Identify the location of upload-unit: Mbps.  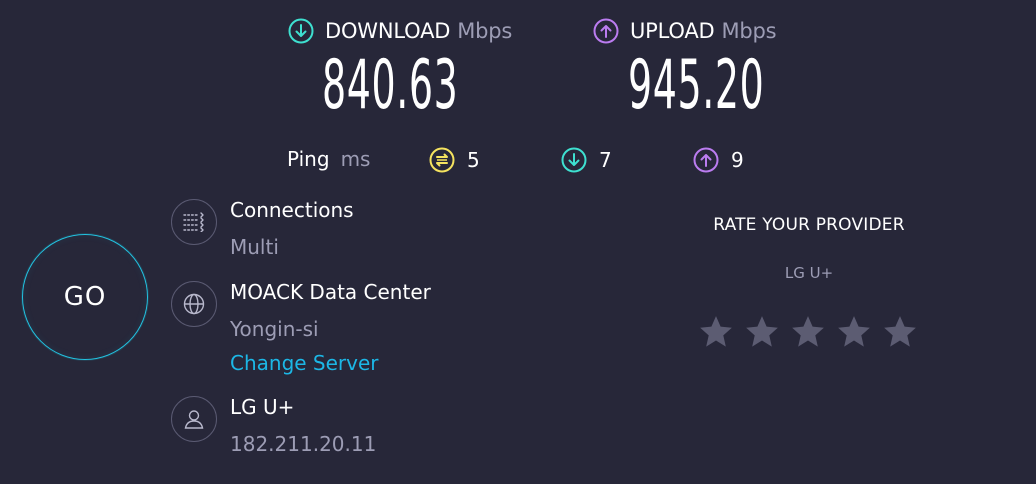
(749, 31).